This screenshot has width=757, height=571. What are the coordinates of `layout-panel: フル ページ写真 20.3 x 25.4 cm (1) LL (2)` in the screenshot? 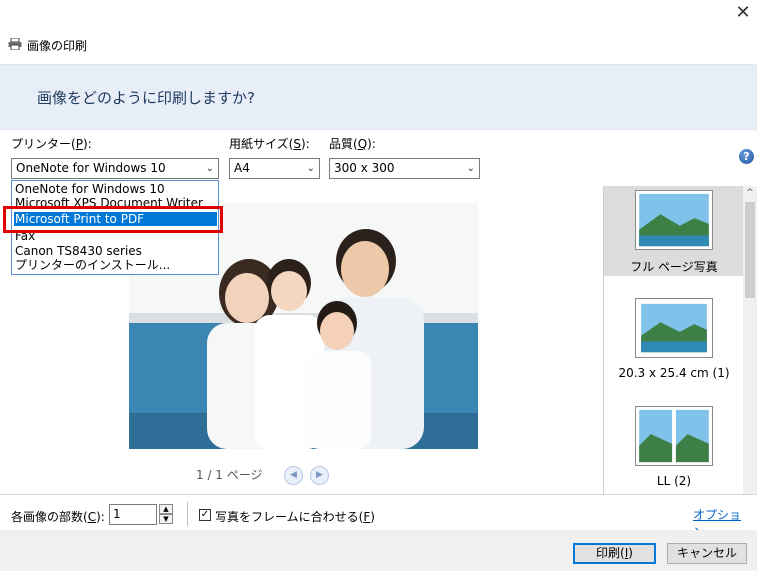 It's located at (673, 340).